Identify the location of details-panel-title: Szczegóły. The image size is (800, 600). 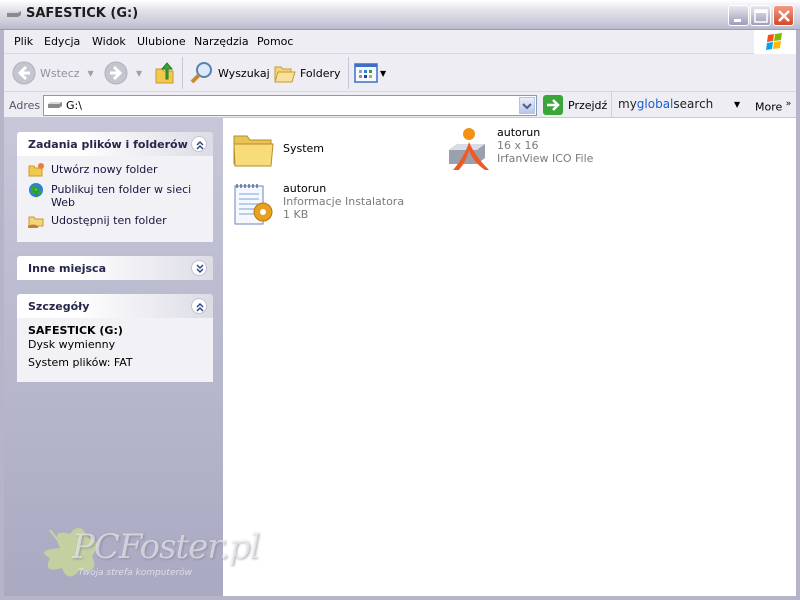
(59, 306).